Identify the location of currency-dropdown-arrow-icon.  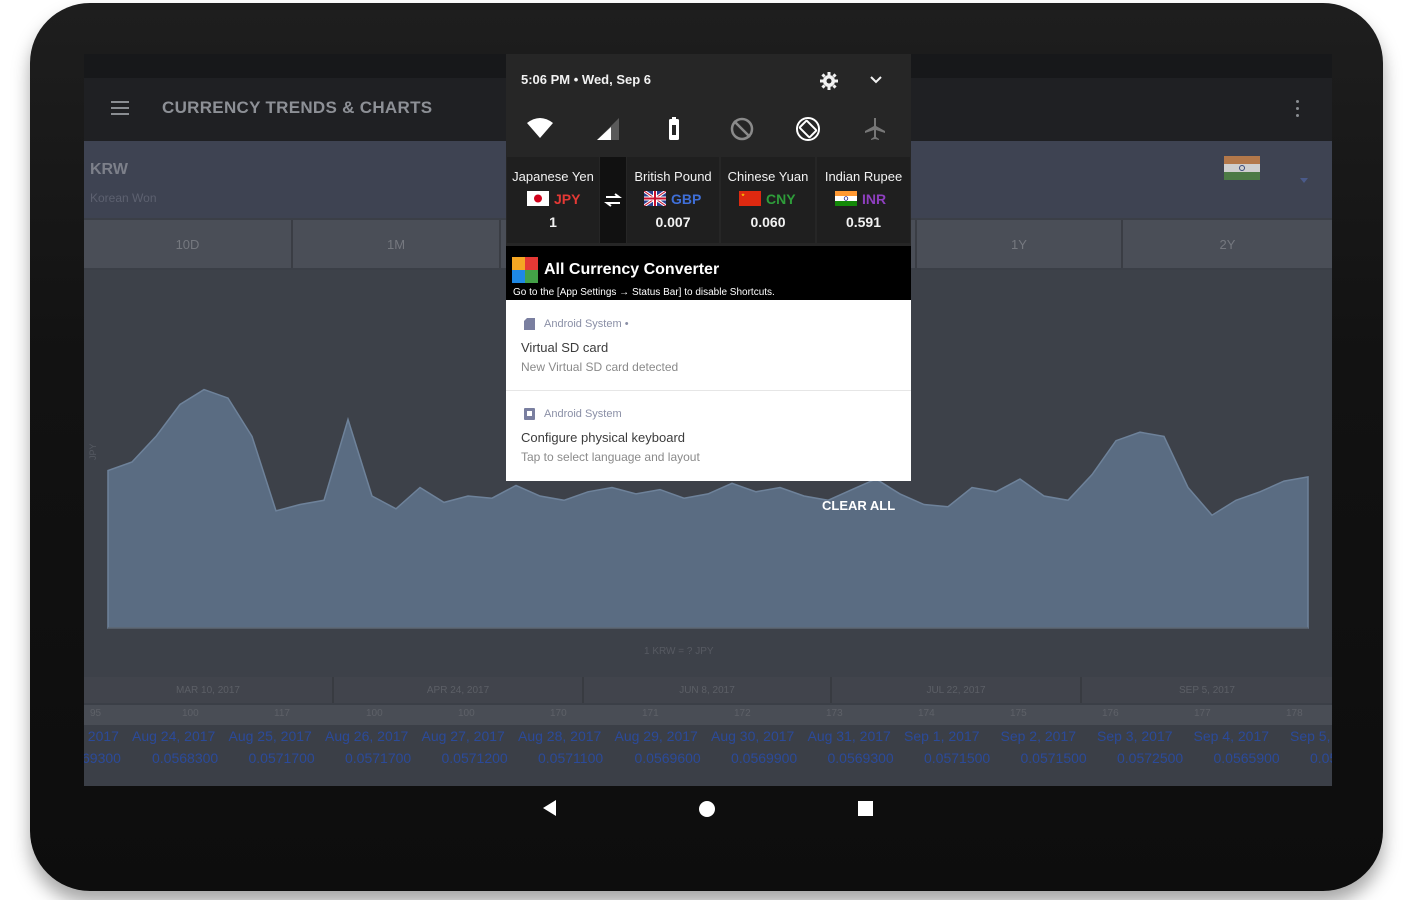
(1304, 180).